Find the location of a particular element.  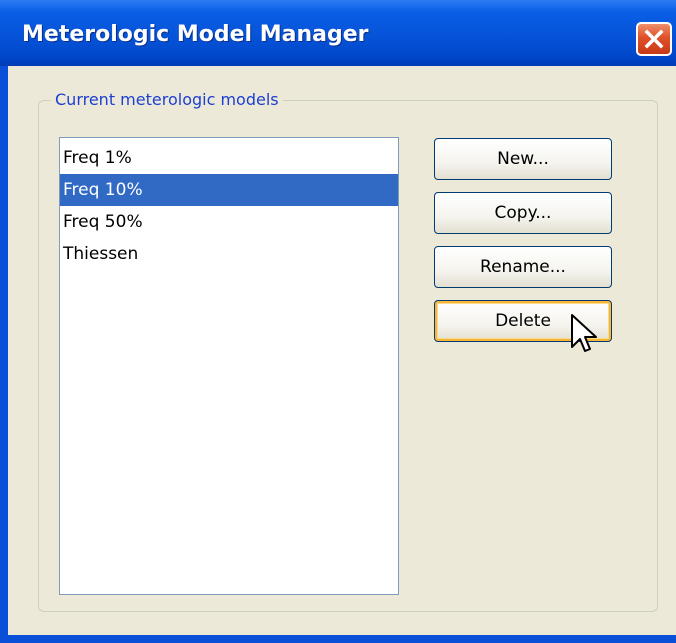

close-button is located at coordinates (654, 39).